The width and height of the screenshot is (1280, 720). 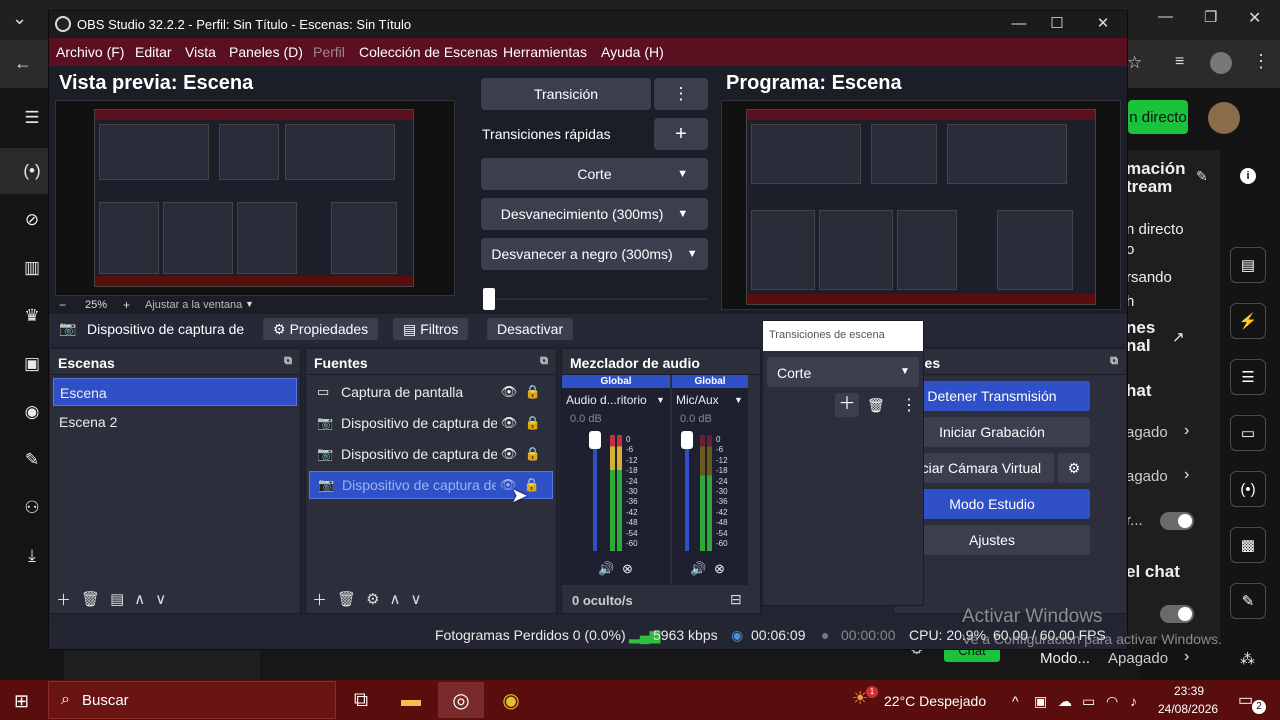 What do you see at coordinates (847, 405) in the screenshot?
I see `add-transition-icon: ＋` at bounding box center [847, 405].